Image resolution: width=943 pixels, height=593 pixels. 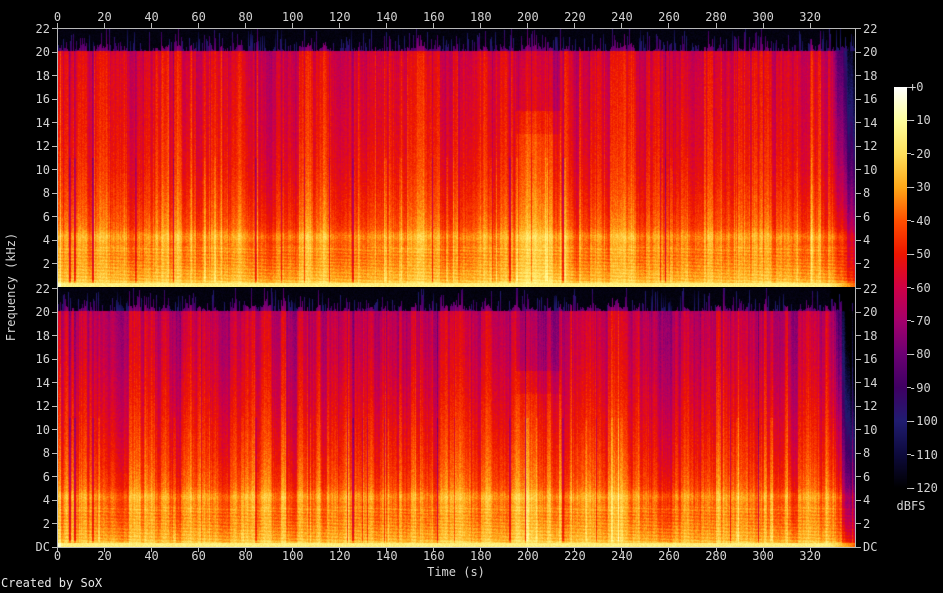 What do you see at coordinates (920, 320) in the screenshot?
I see `level-tick-label: -70` at bounding box center [920, 320].